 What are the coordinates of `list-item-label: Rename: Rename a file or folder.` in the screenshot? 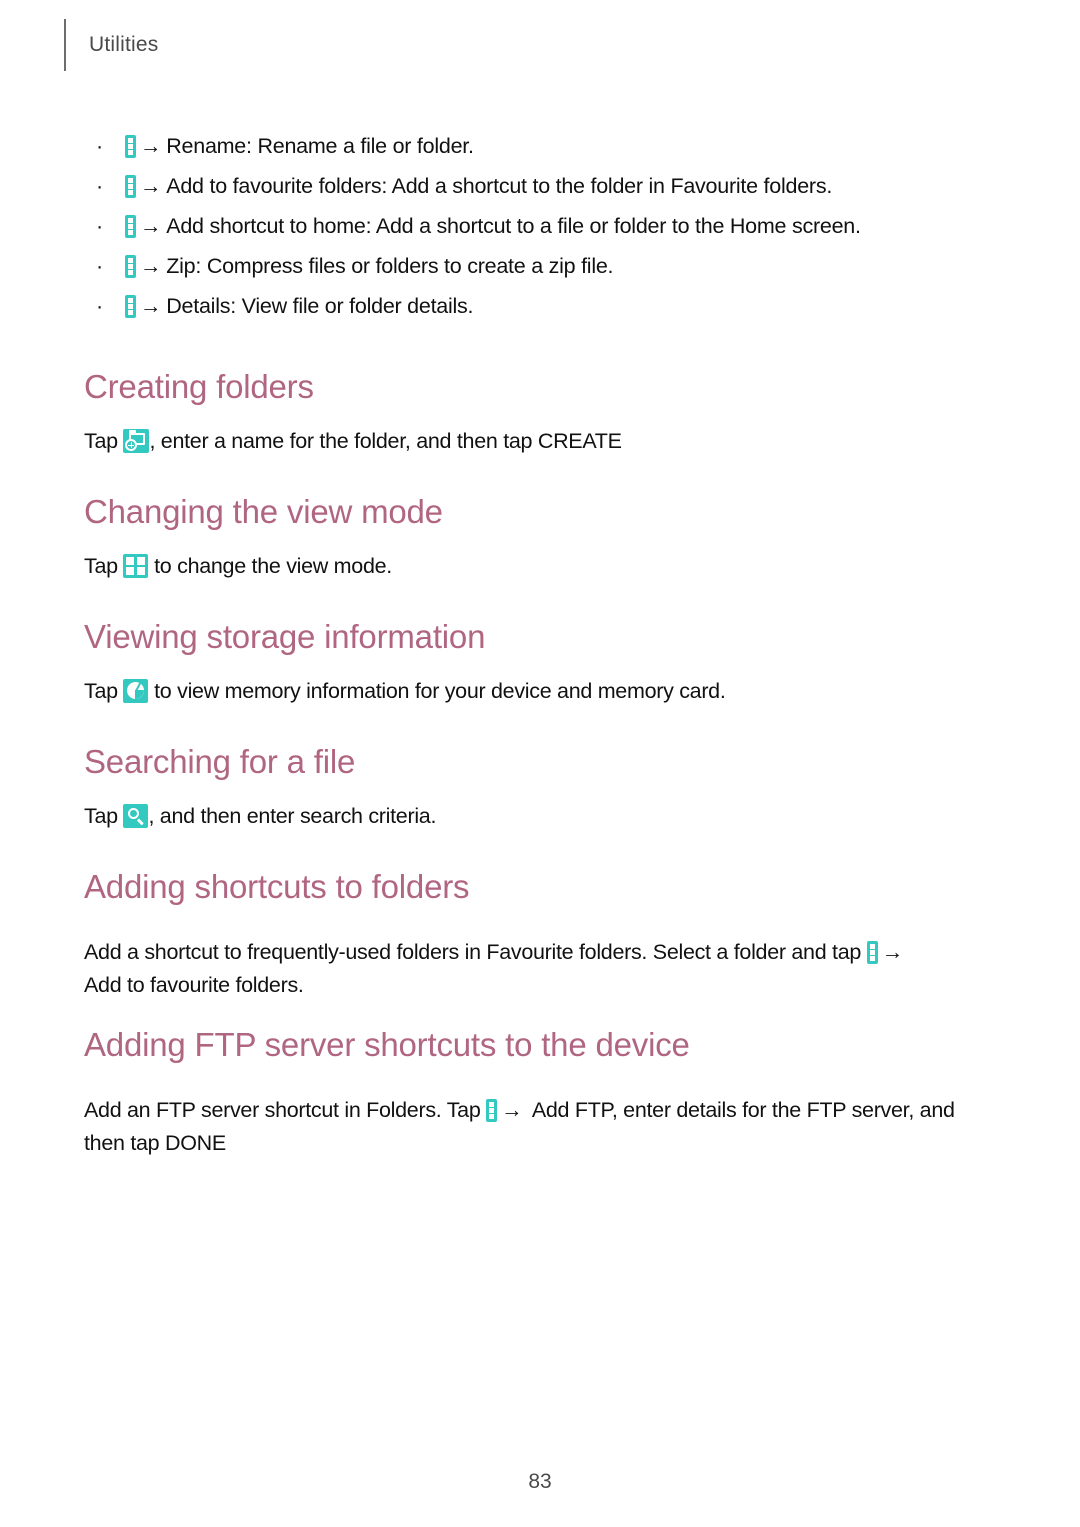 It's located at (320, 146).